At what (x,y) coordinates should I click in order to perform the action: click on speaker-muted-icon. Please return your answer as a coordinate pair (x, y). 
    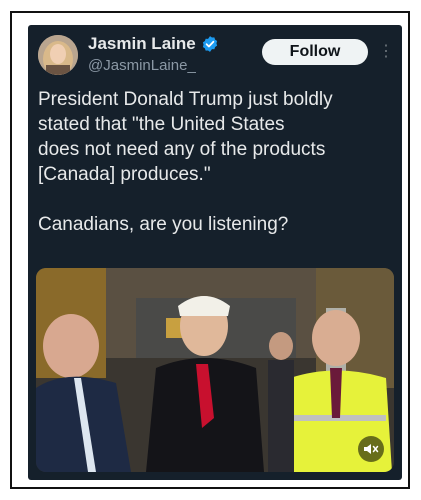
    Looking at the image, I should click on (371, 449).